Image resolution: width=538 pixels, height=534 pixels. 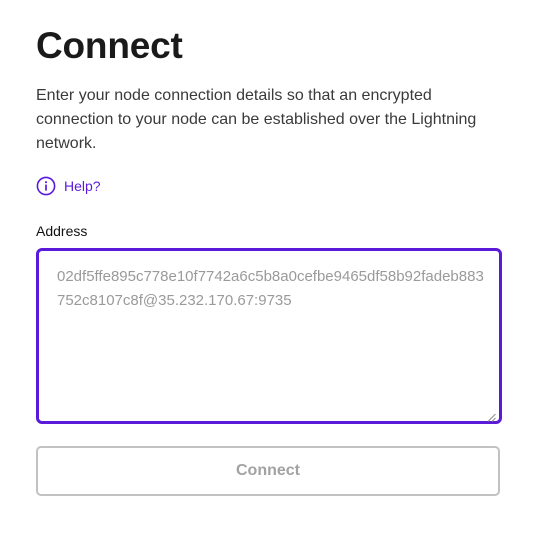 I want to click on info-circle-icon, so click(x=46, y=186).